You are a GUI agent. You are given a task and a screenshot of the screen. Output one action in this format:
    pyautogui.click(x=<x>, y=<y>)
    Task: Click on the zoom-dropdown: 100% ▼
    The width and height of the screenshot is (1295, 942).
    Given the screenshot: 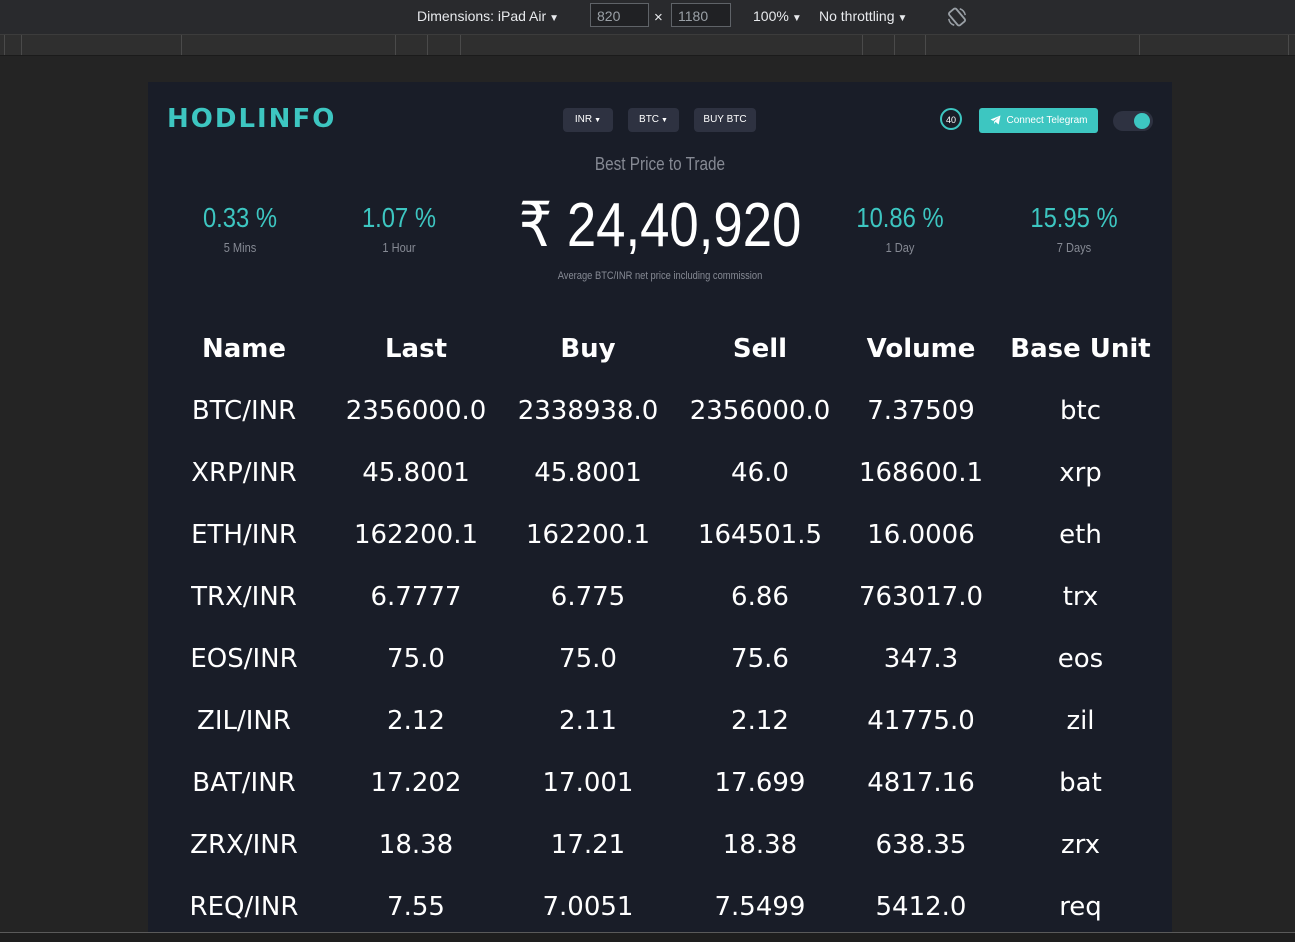 What is the action you would take?
    pyautogui.click(x=777, y=16)
    